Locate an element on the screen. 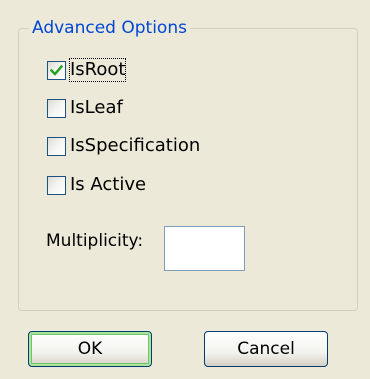  isactive-option: Is Active is located at coordinates (96, 185).